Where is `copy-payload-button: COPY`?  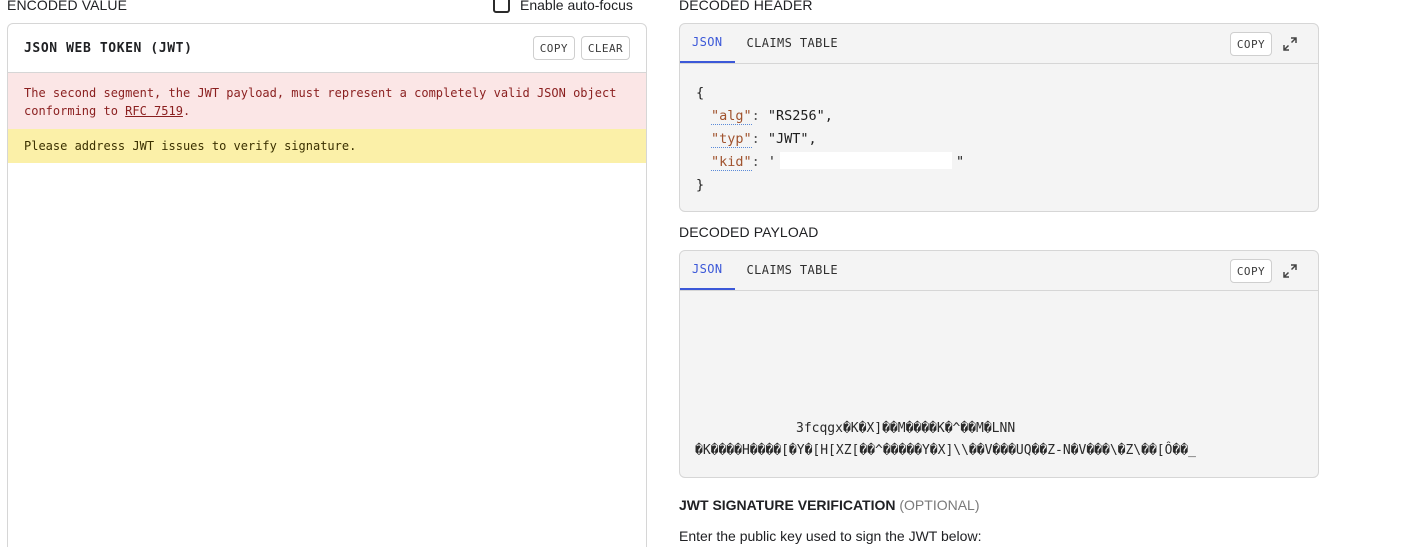 copy-payload-button: COPY is located at coordinates (1250, 271).